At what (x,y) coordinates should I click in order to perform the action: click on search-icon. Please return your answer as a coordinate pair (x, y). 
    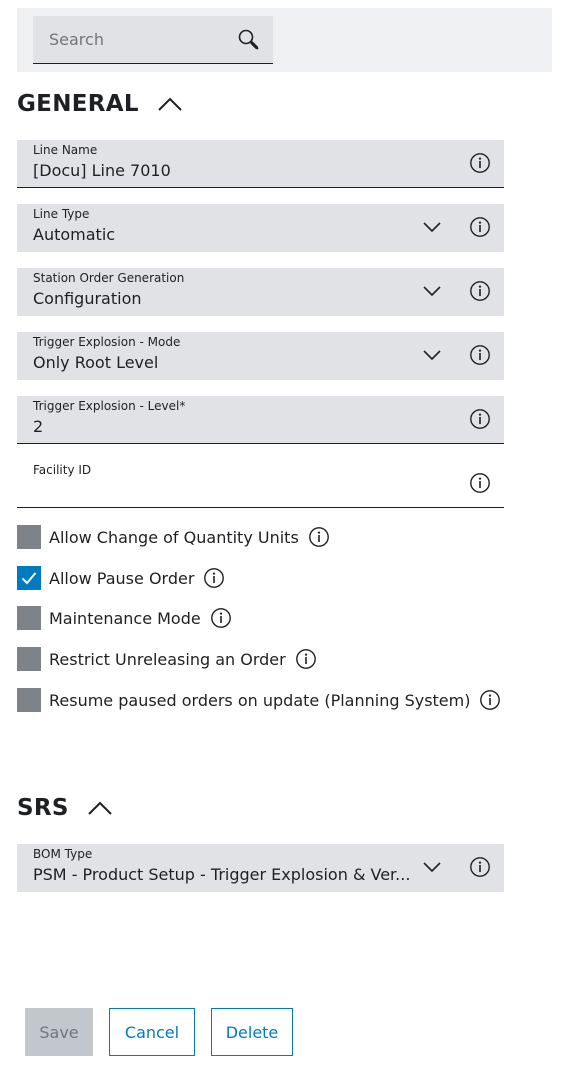
    Looking at the image, I should click on (249, 40).